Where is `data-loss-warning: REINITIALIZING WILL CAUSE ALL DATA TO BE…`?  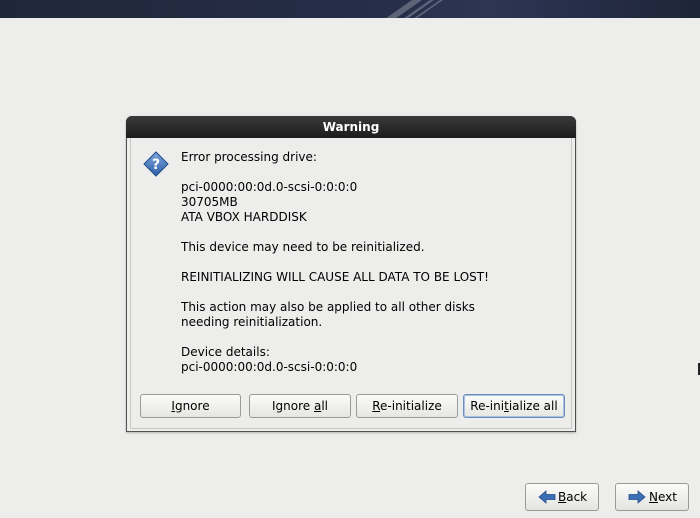
data-loss-warning: REINITIALIZING WILL CAUSE ALL DATA TO BE… is located at coordinates (335, 277).